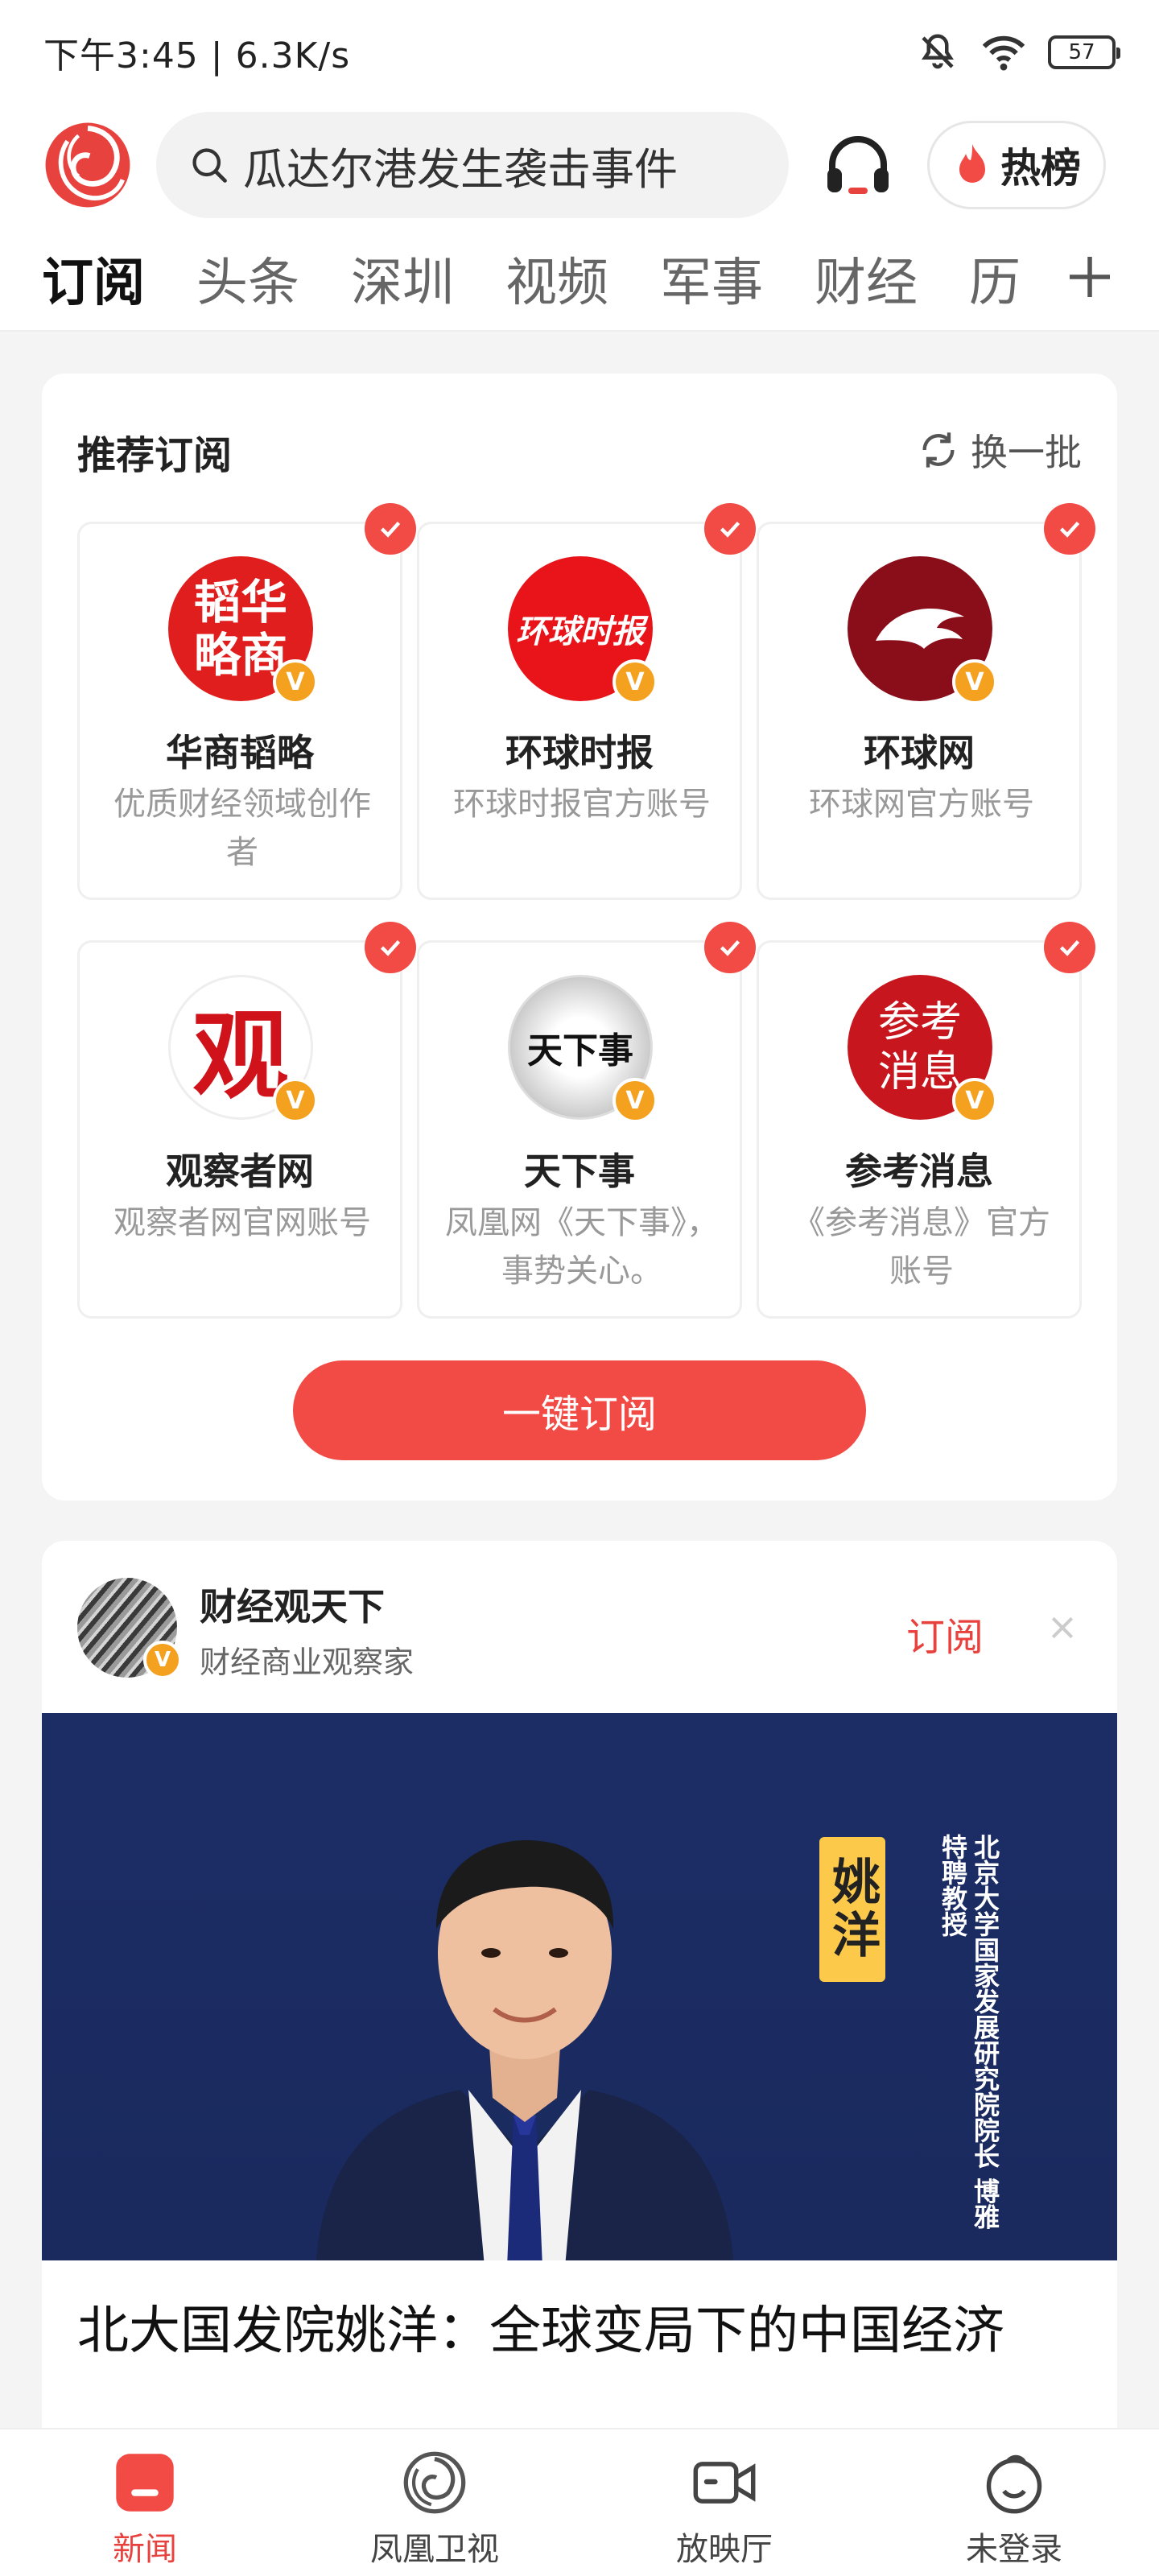 This screenshot has height=2576, width=1159. I want to click on cover-caption: 北京大学国家发展研究院院长 博雅特聘教授, so click(969, 2032).